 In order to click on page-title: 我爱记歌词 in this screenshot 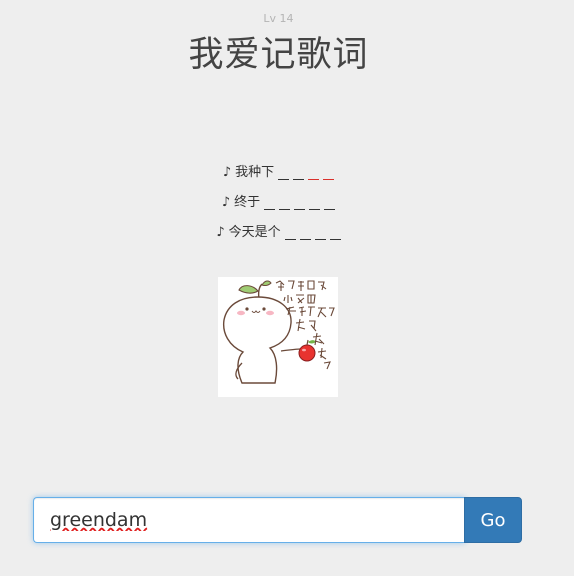, I will do `click(278, 55)`.